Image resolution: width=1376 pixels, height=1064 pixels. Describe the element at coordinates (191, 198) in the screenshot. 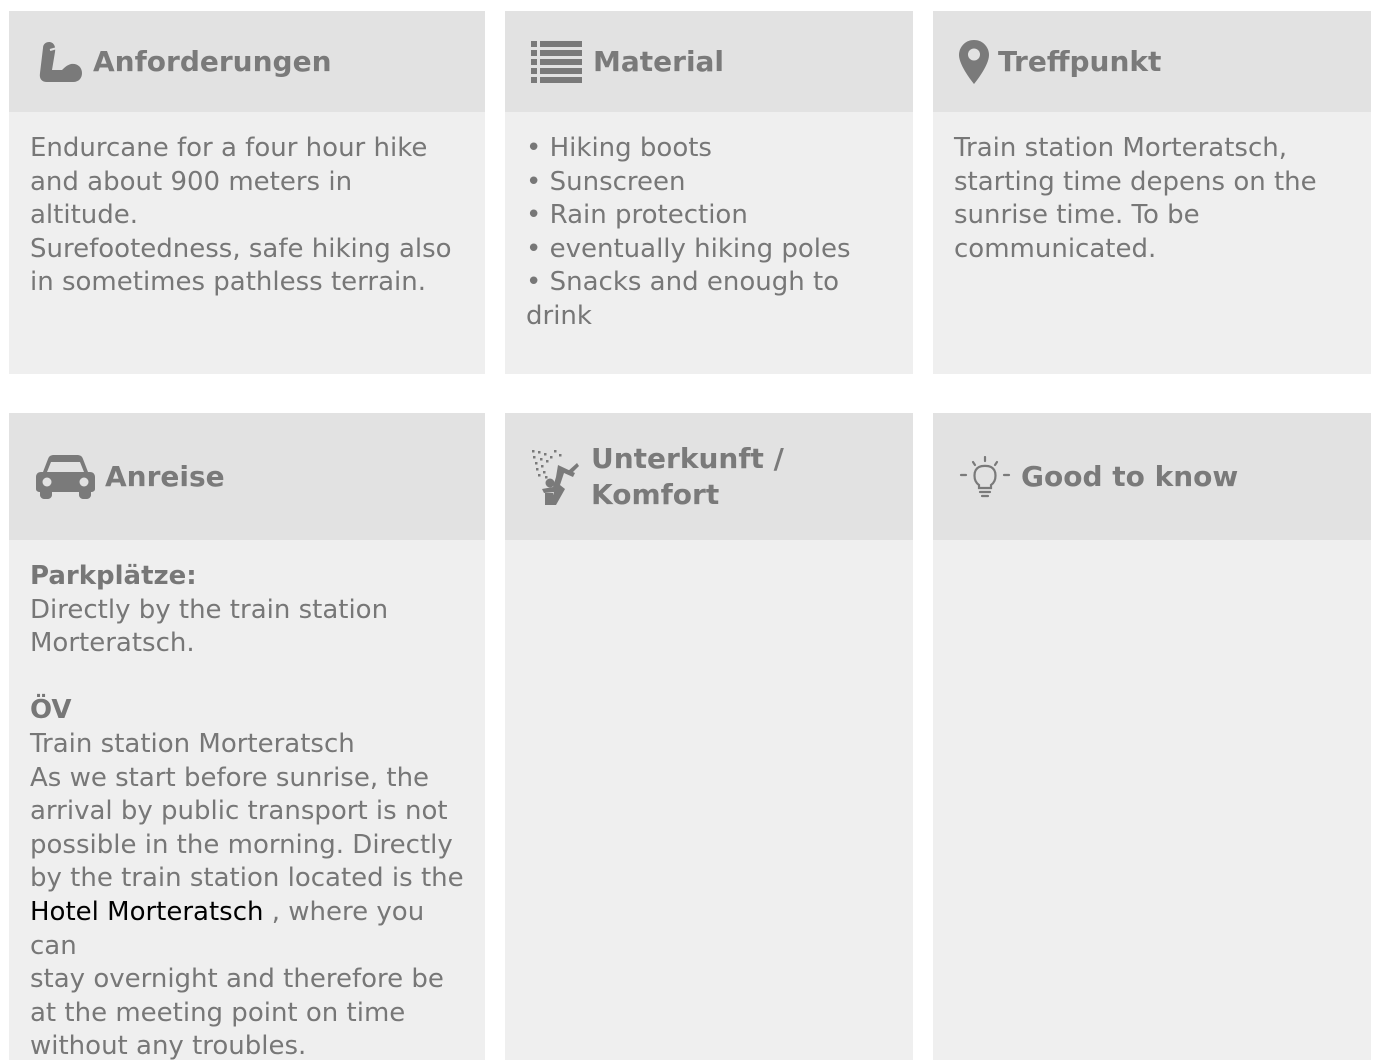

I see `requirements-line: and about 900 meters in altitude.` at that location.